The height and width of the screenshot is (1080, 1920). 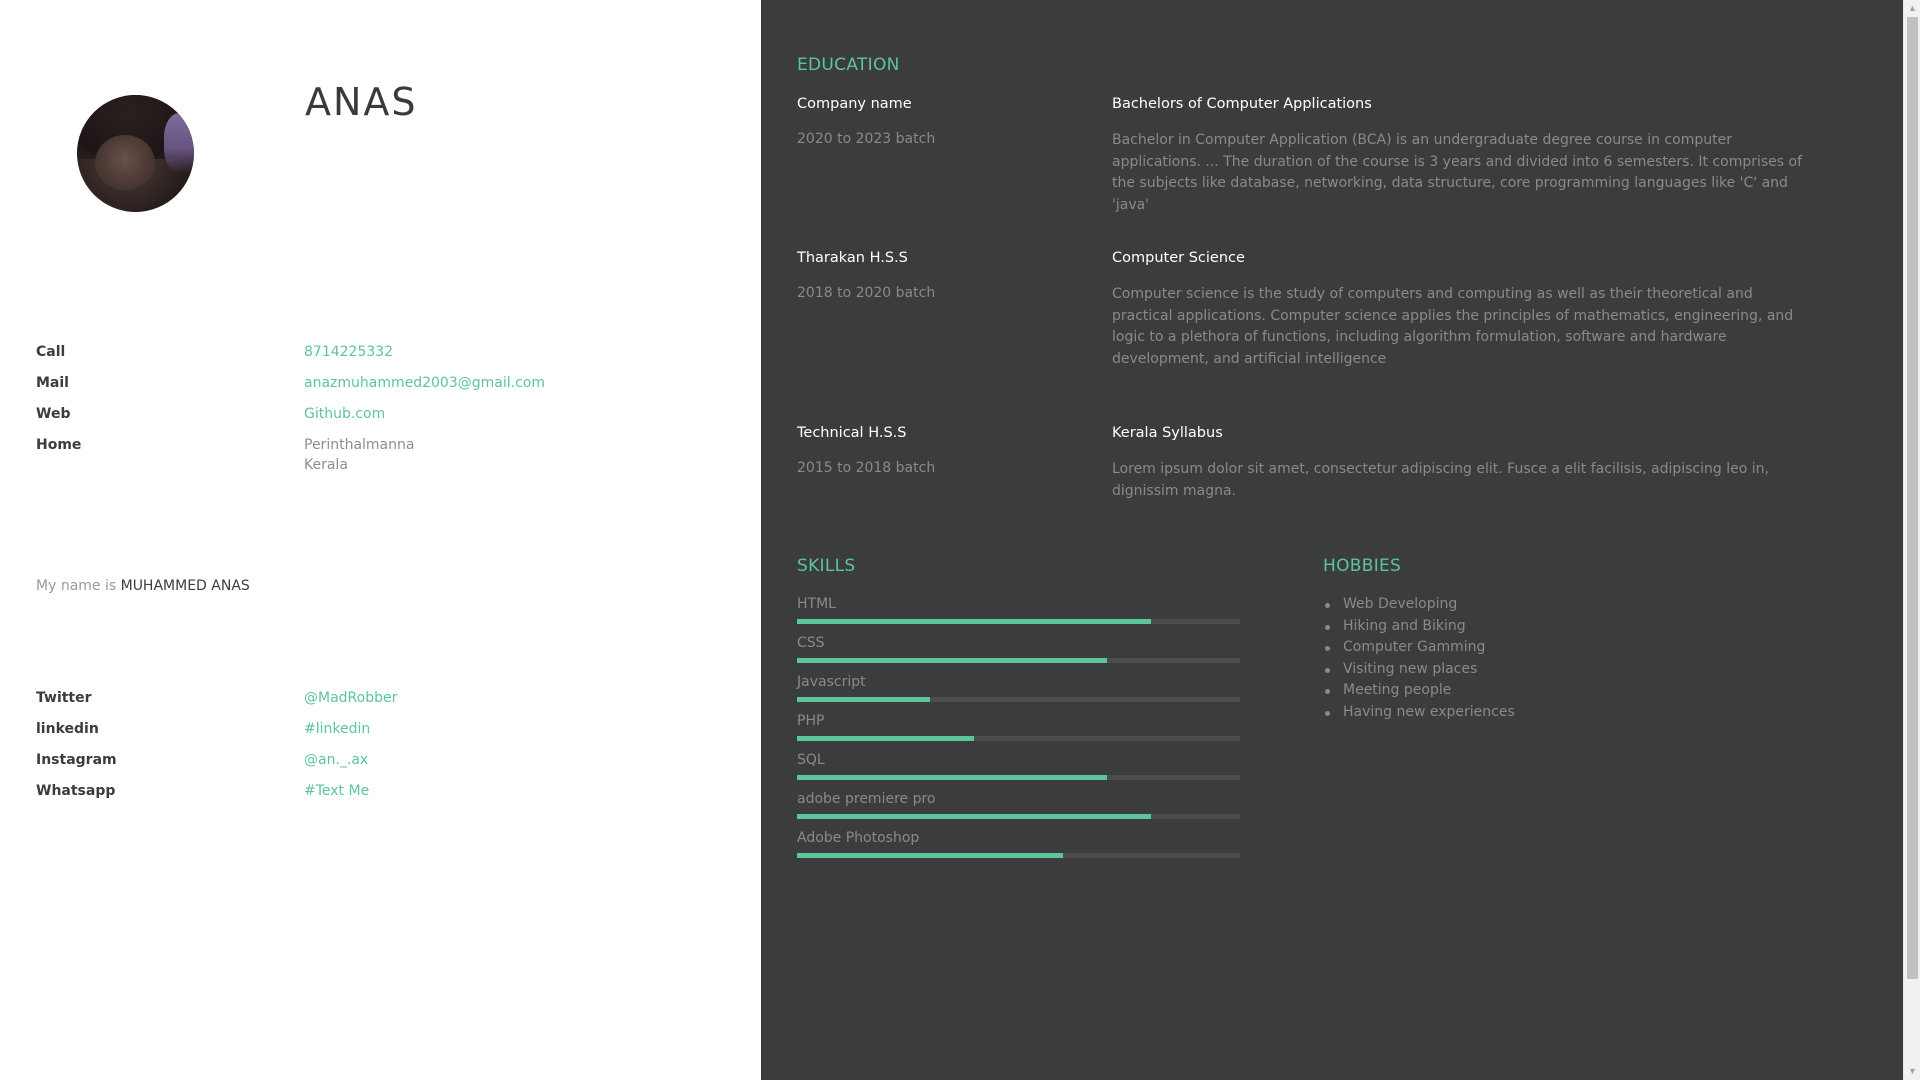 What do you see at coordinates (350, 698) in the screenshot?
I see `twitter-link: @MadRobber` at bounding box center [350, 698].